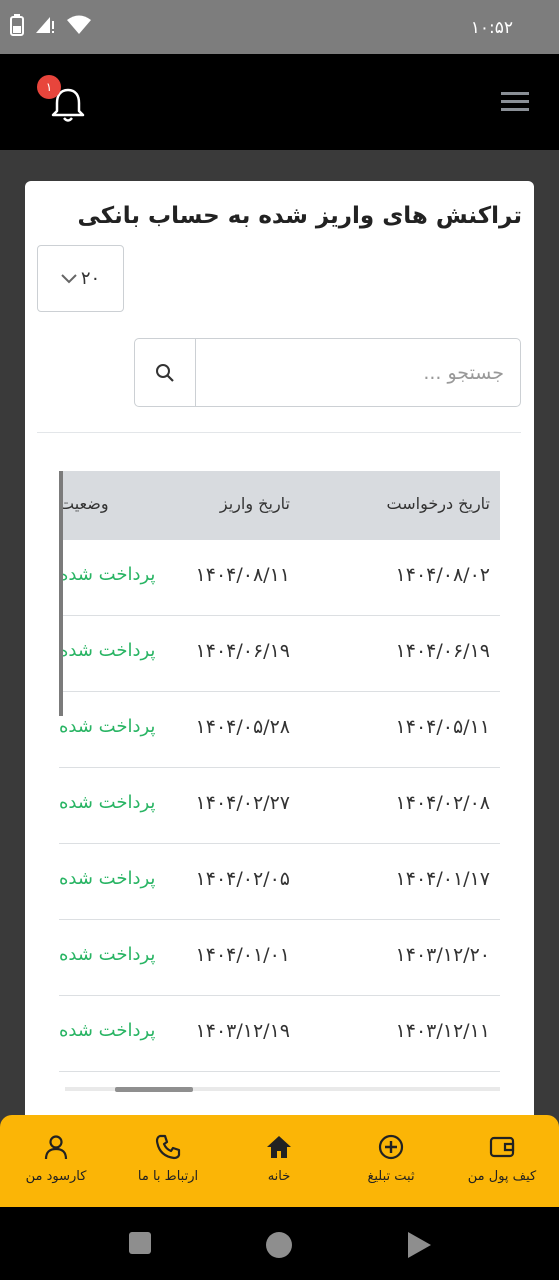  I want to click on request-date-cell: ۱۴۰۳/۱۲/۲۰, so click(442, 955).